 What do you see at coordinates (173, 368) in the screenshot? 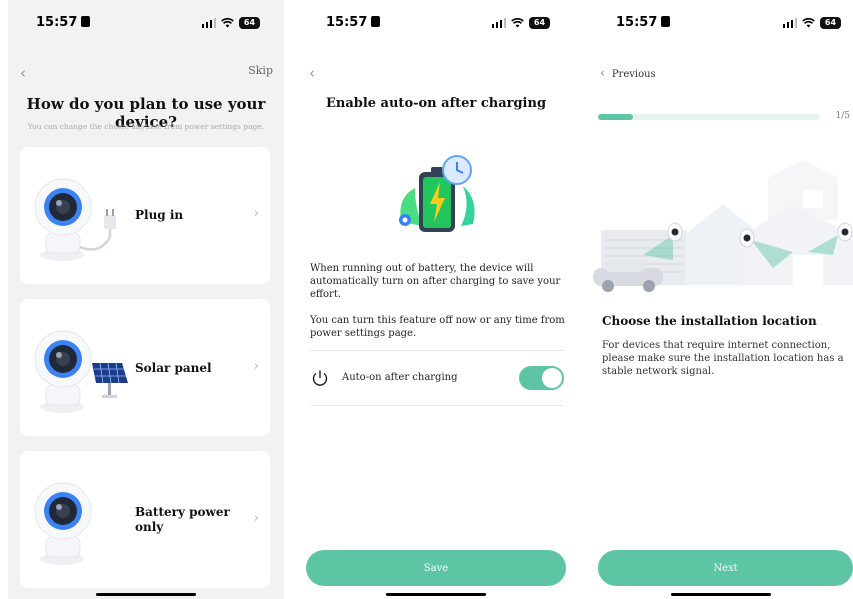
I see `option-label: Solar panel` at bounding box center [173, 368].